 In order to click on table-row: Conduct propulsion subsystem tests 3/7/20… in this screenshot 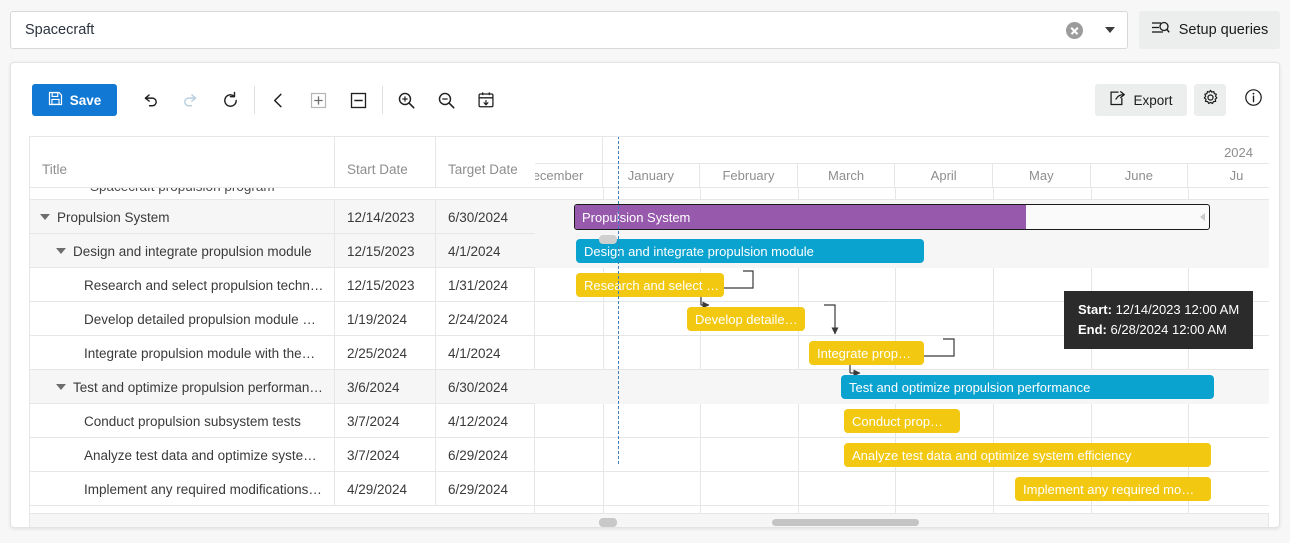, I will do `click(282, 421)`.